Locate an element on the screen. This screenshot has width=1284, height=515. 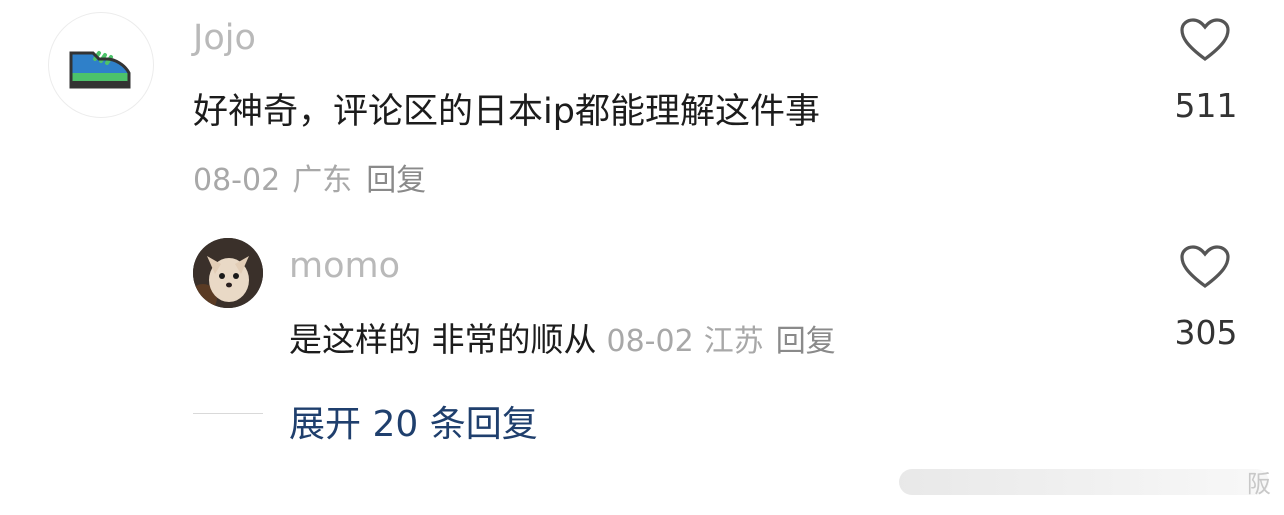
avatar-momo is located at coordinates (228, 273).